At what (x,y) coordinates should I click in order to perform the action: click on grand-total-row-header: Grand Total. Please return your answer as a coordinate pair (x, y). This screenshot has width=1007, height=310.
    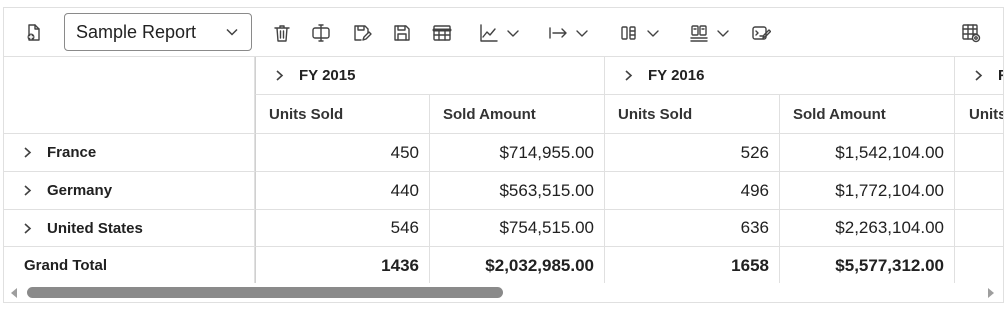
    Looking at the image, I should click on (129, 265).